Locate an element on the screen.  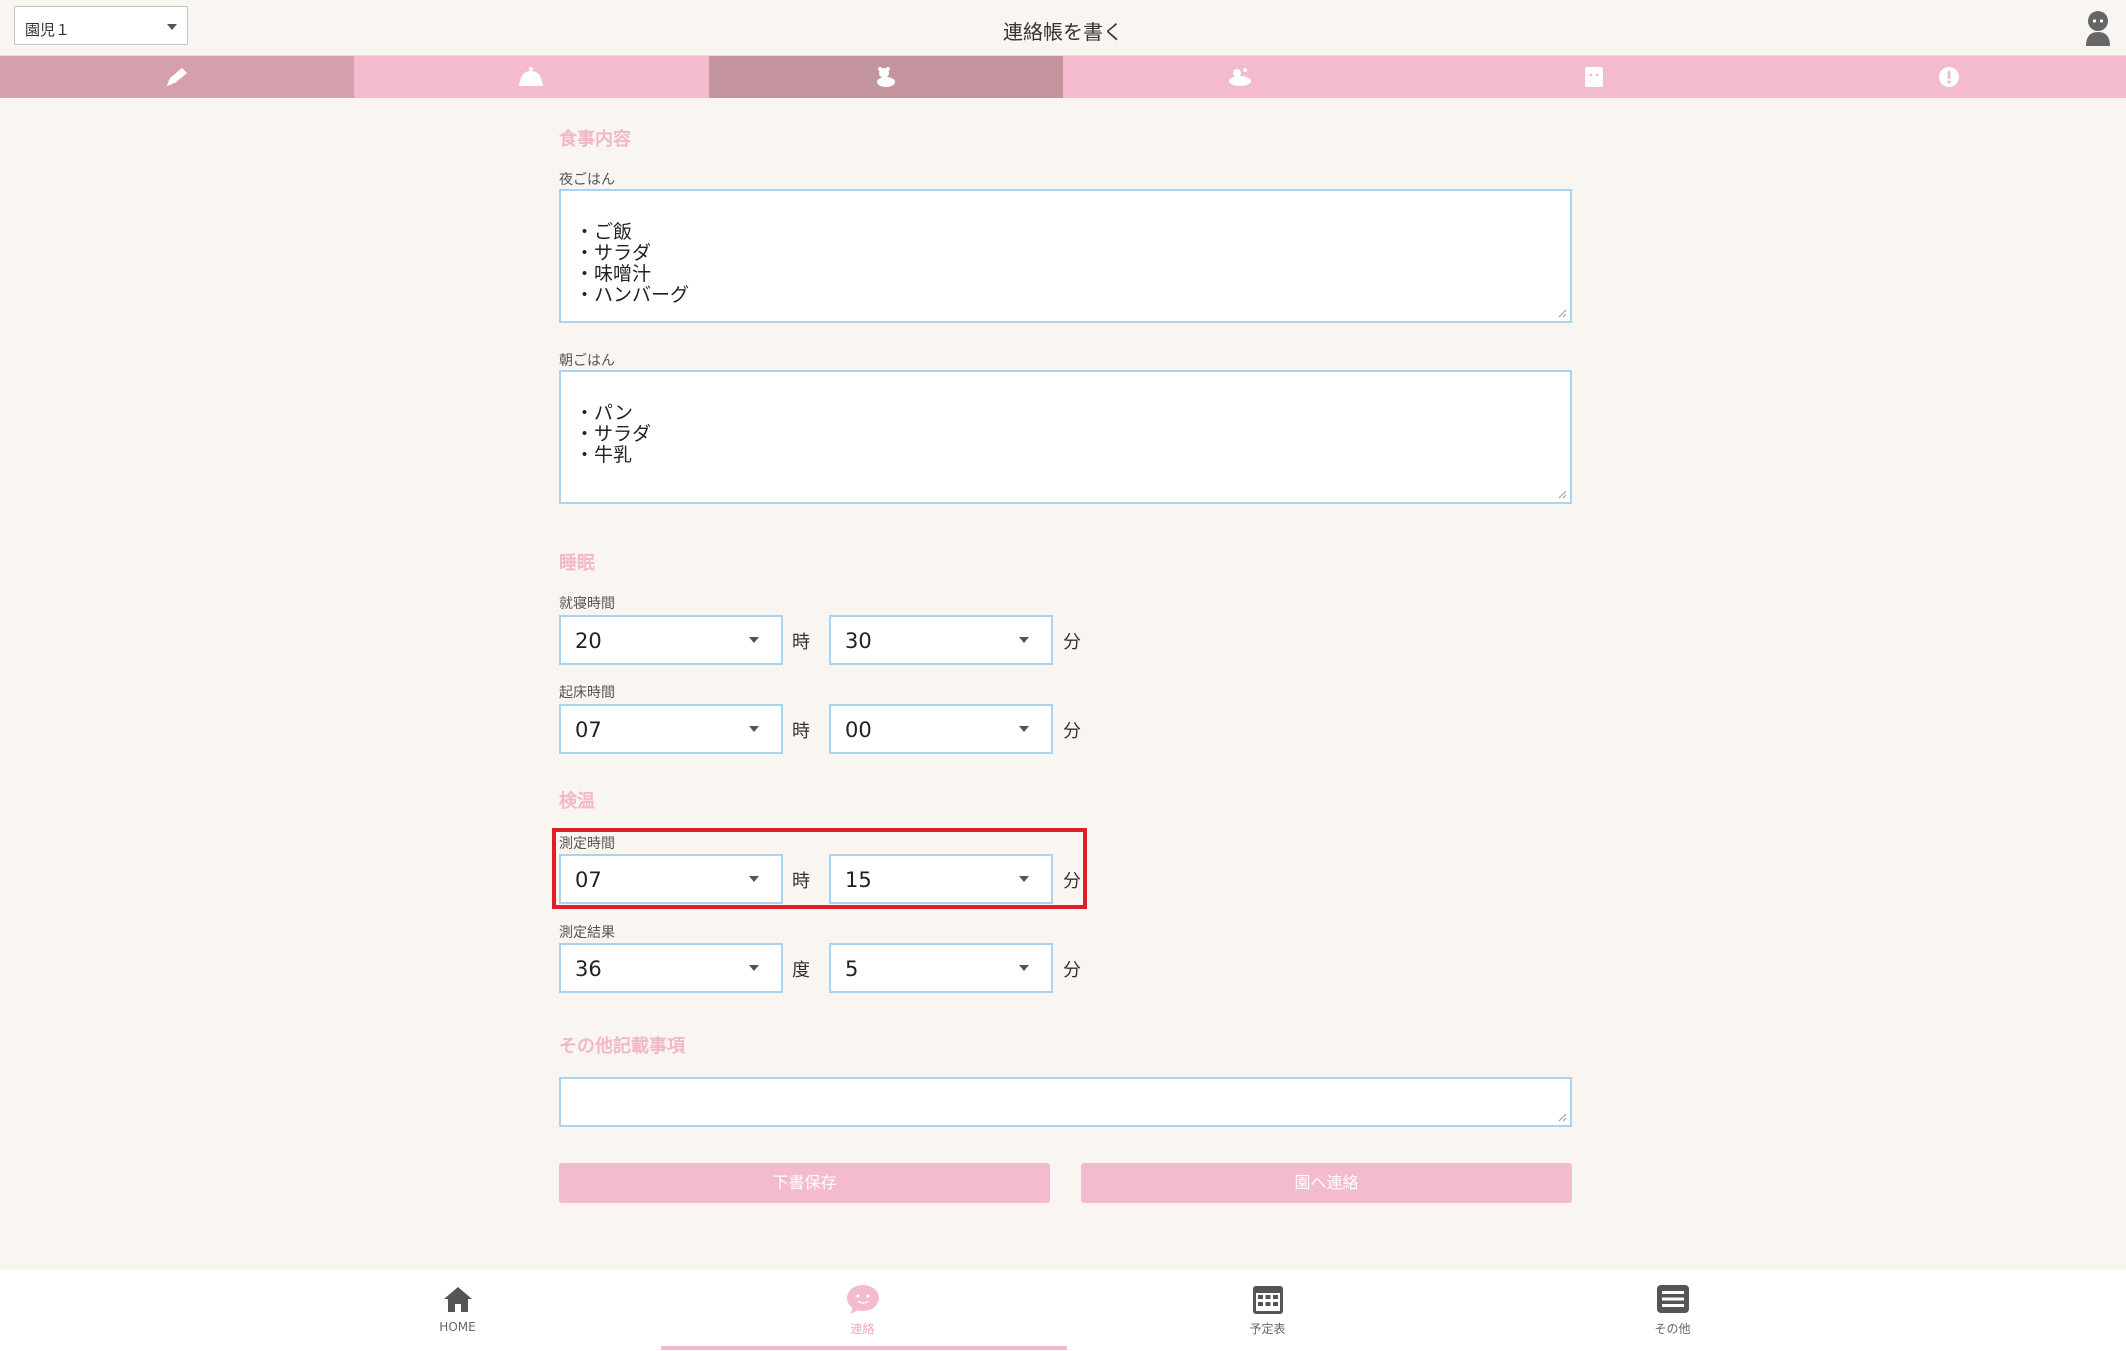
tab-note is located at coordinates (177, 77).